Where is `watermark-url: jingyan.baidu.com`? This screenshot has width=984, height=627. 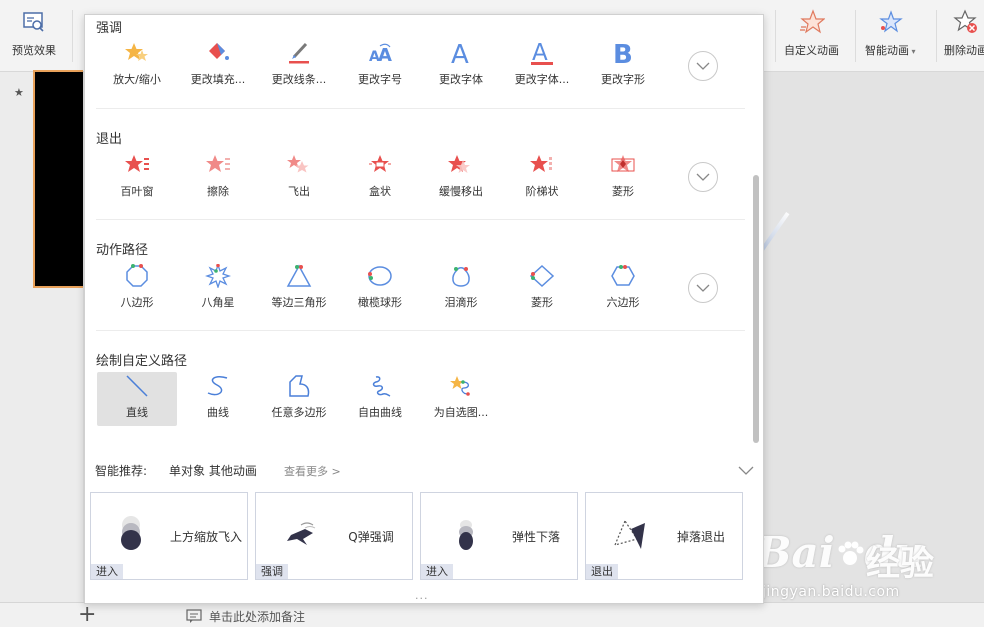 watermark-url: jingyan.baidu.com is located at coordinates (831, 592).